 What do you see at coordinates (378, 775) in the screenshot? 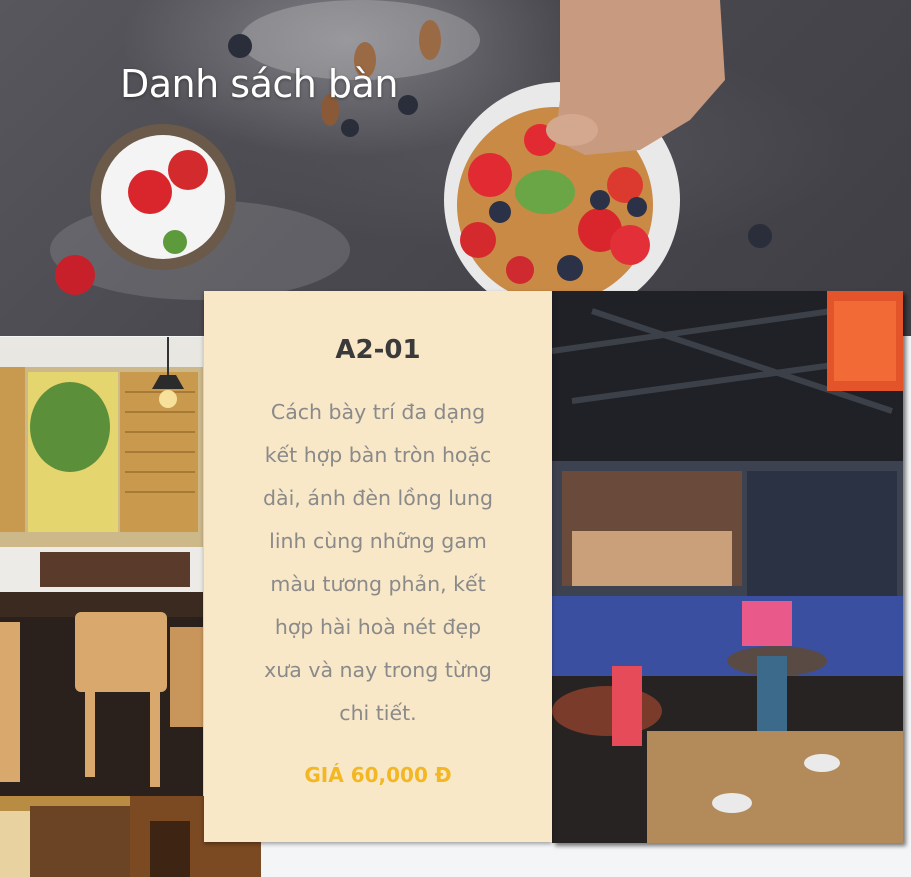
I see `table-price: GIÁ 60,000 Đ` at bounding box center [378, 775].